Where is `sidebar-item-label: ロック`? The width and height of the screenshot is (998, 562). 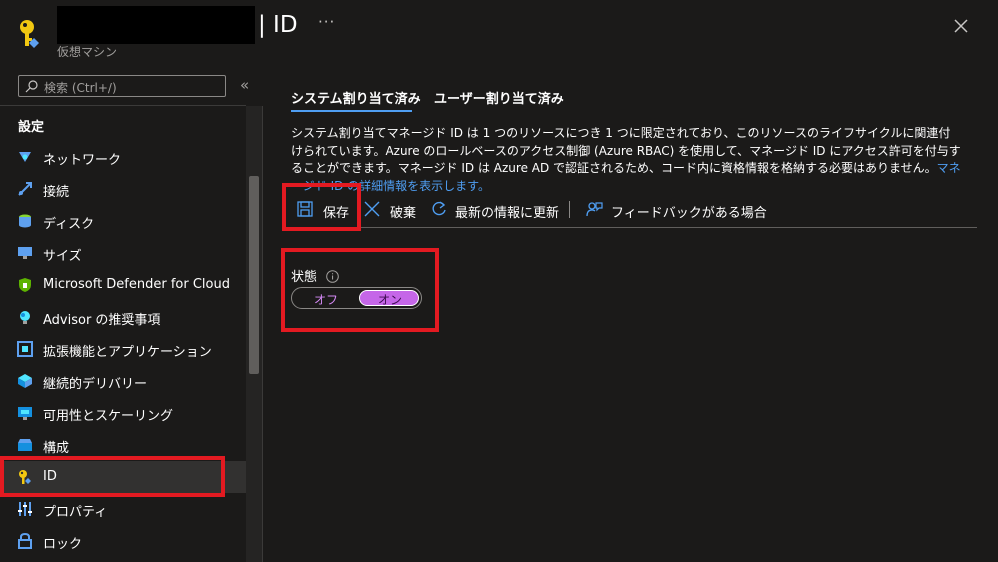
sidebar-item-label: ロック is located at coordinates (63, 544).